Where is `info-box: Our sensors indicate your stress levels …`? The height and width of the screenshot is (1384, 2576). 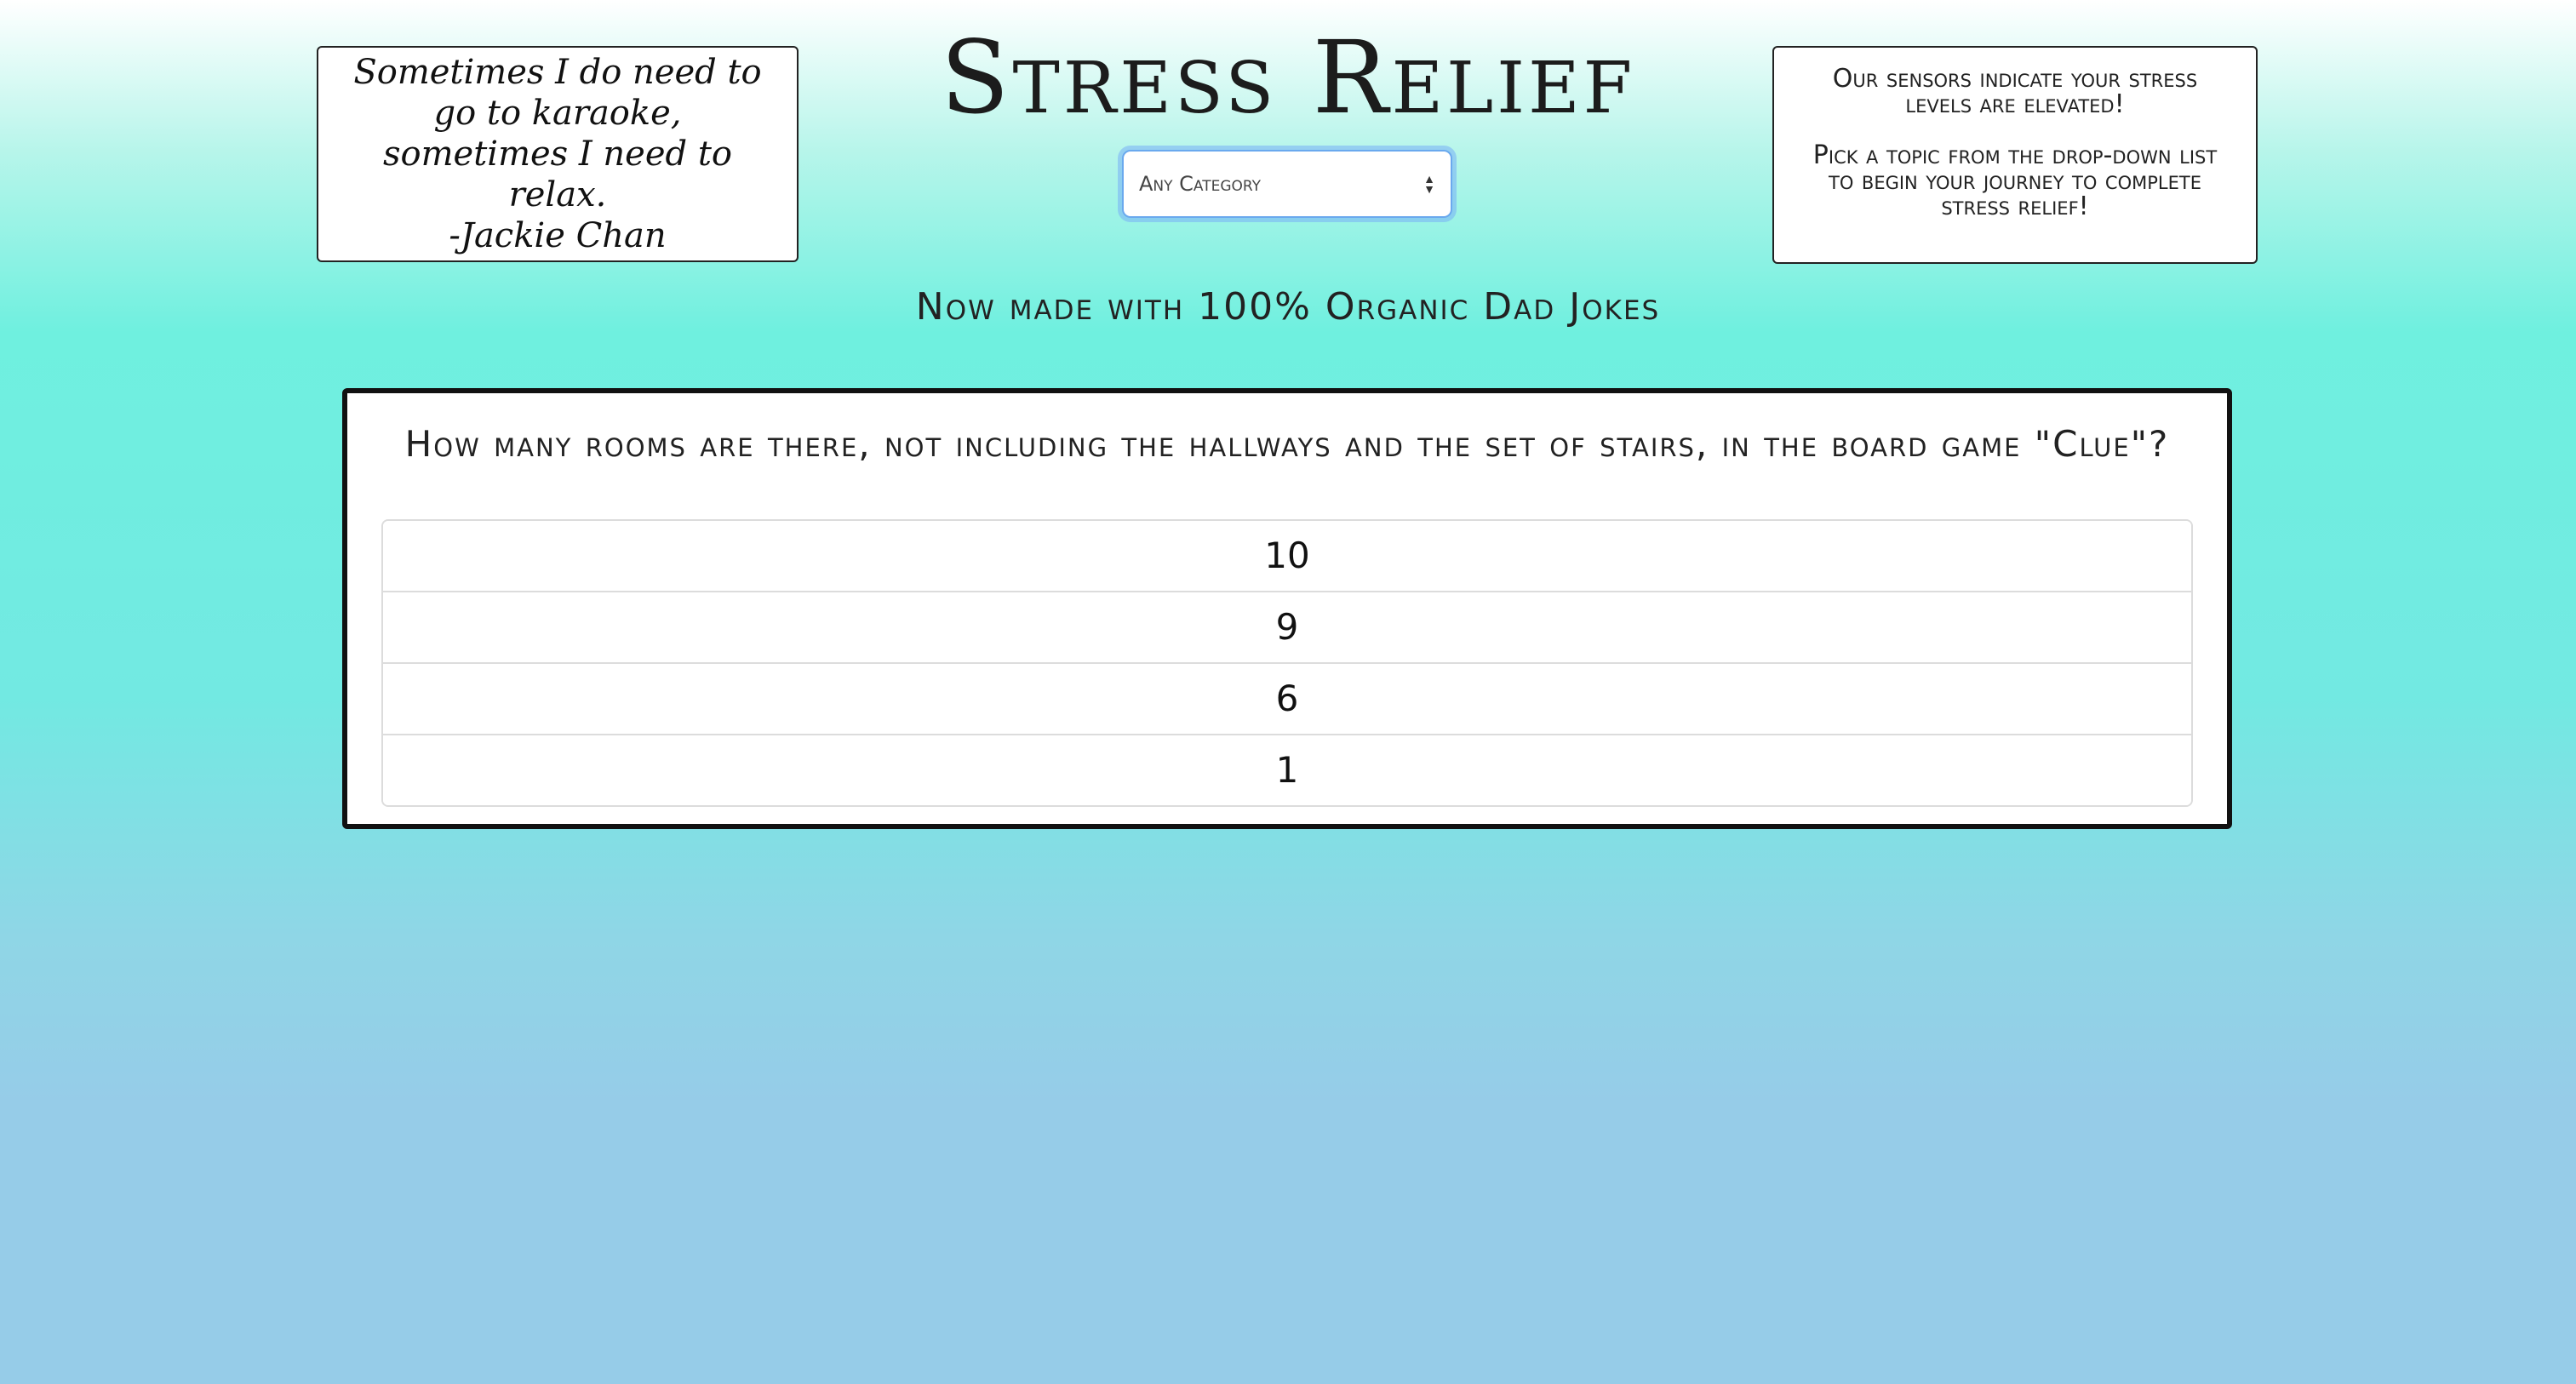
info-box: Our sensors indicate your stress levels … is located at coordinates (2015, 155).